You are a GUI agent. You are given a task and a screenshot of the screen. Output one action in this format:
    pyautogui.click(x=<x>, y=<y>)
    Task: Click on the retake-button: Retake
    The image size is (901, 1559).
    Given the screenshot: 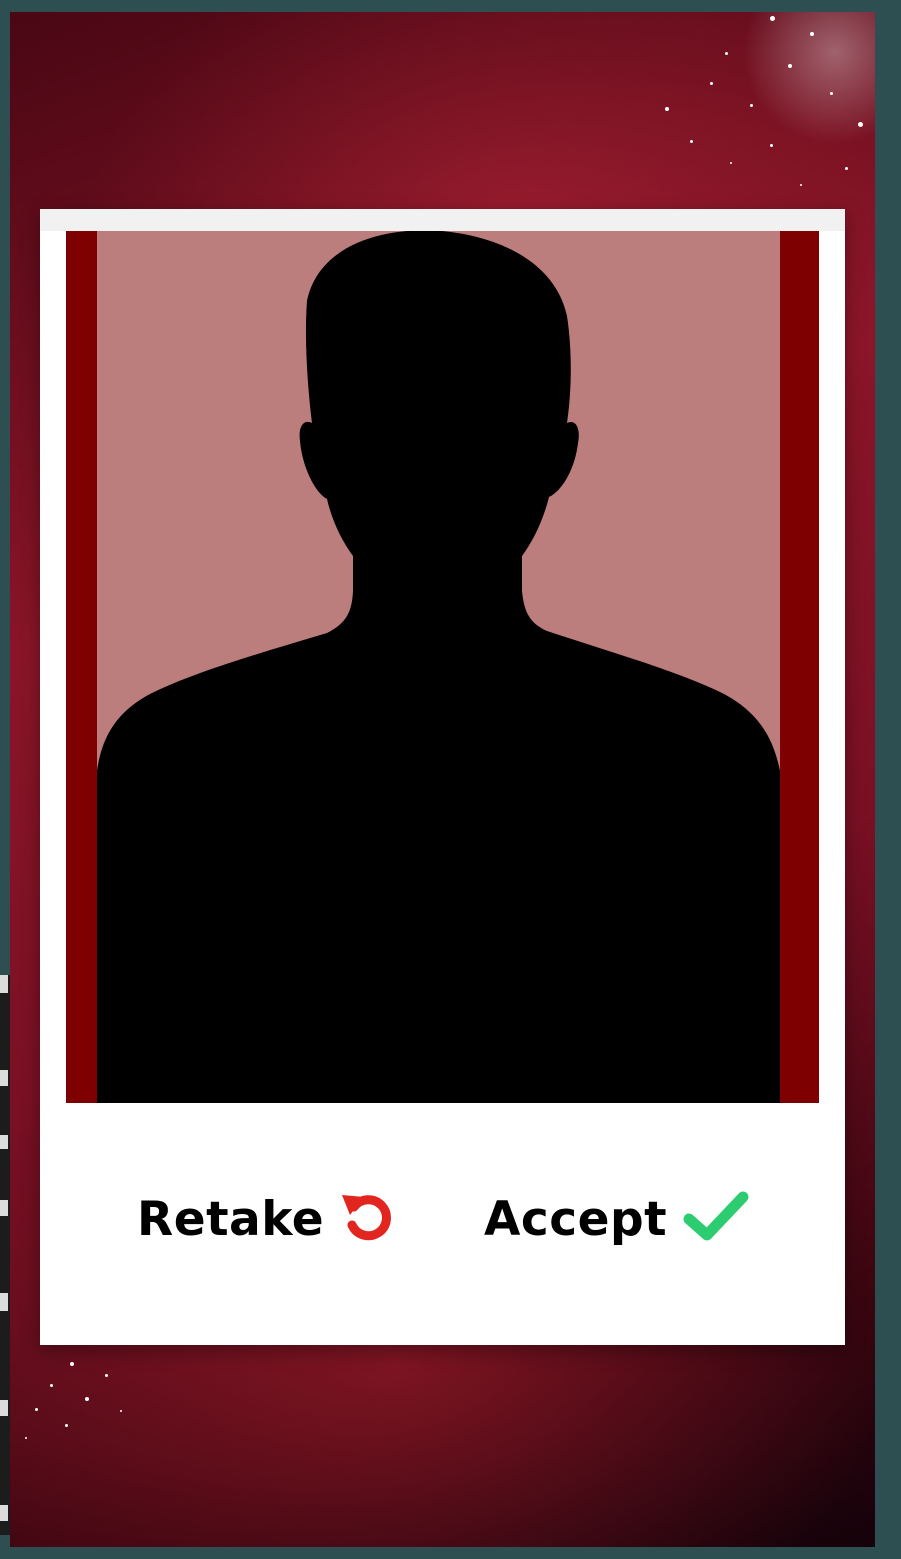 What is the action you would take?
    pyautogui.click(x=266, y=1219)
    